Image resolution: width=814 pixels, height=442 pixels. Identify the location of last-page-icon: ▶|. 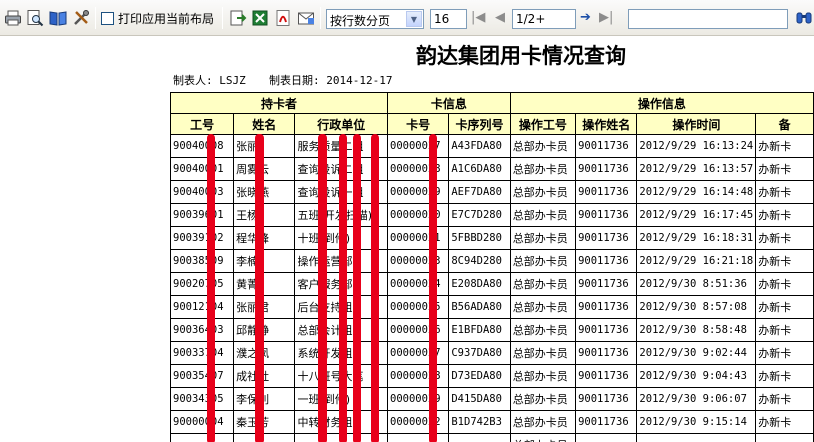
(606, 17).